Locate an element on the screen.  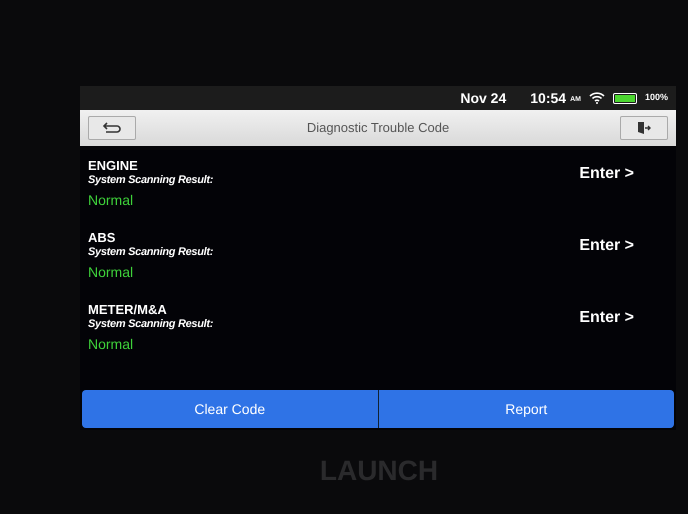
status-date: Nov 24 is located at coordinates (483, 98).